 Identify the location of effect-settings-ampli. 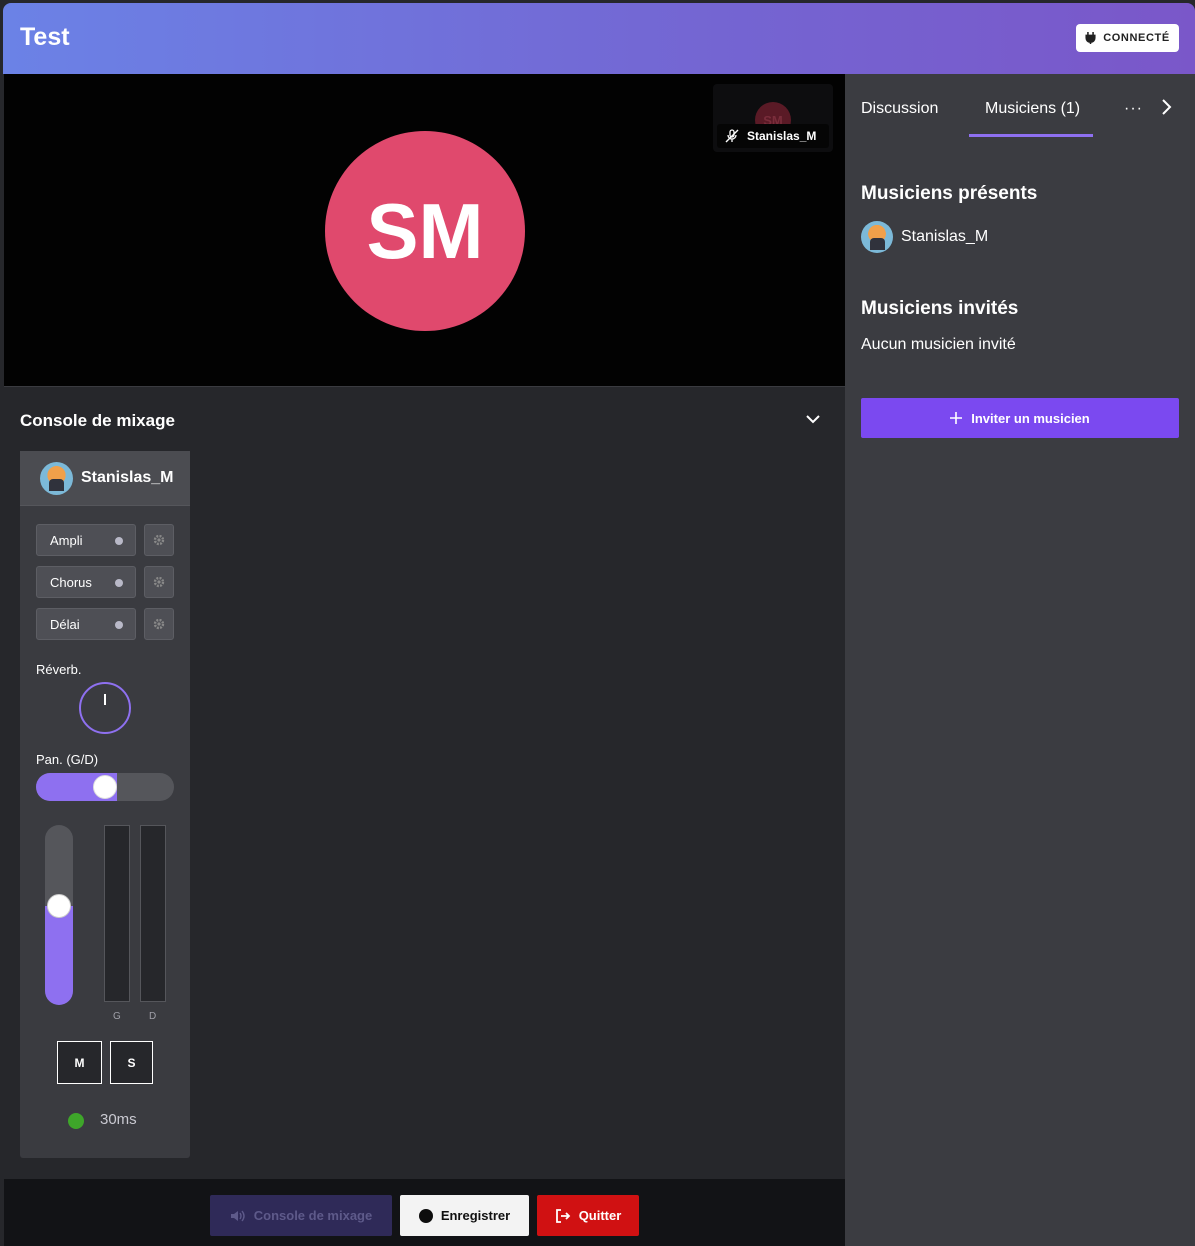
(159, 540).